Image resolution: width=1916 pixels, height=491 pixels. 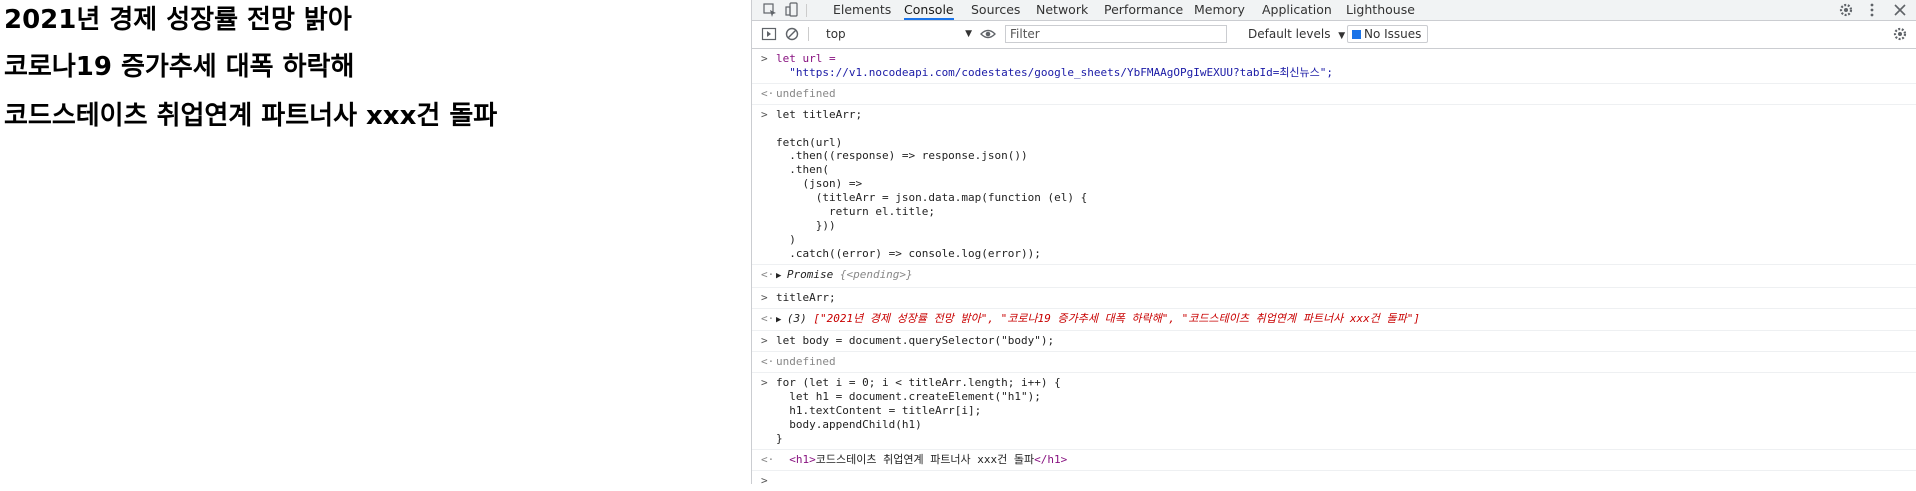 What do you see at coordinates (1872, 10) in the screenshot?
I see `more-options-icon` at bounding box center [1872, 10].